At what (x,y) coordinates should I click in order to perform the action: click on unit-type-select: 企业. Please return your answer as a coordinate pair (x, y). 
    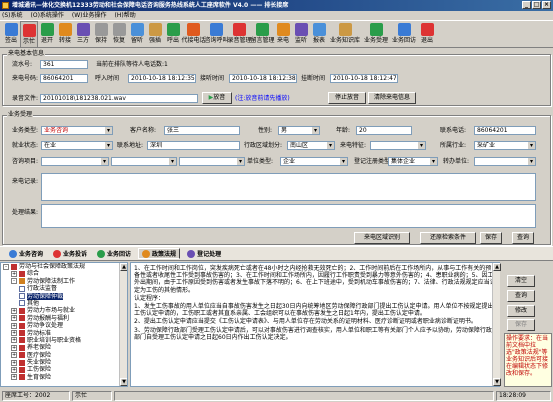
    Looking at the image, I should click on (314, 161).